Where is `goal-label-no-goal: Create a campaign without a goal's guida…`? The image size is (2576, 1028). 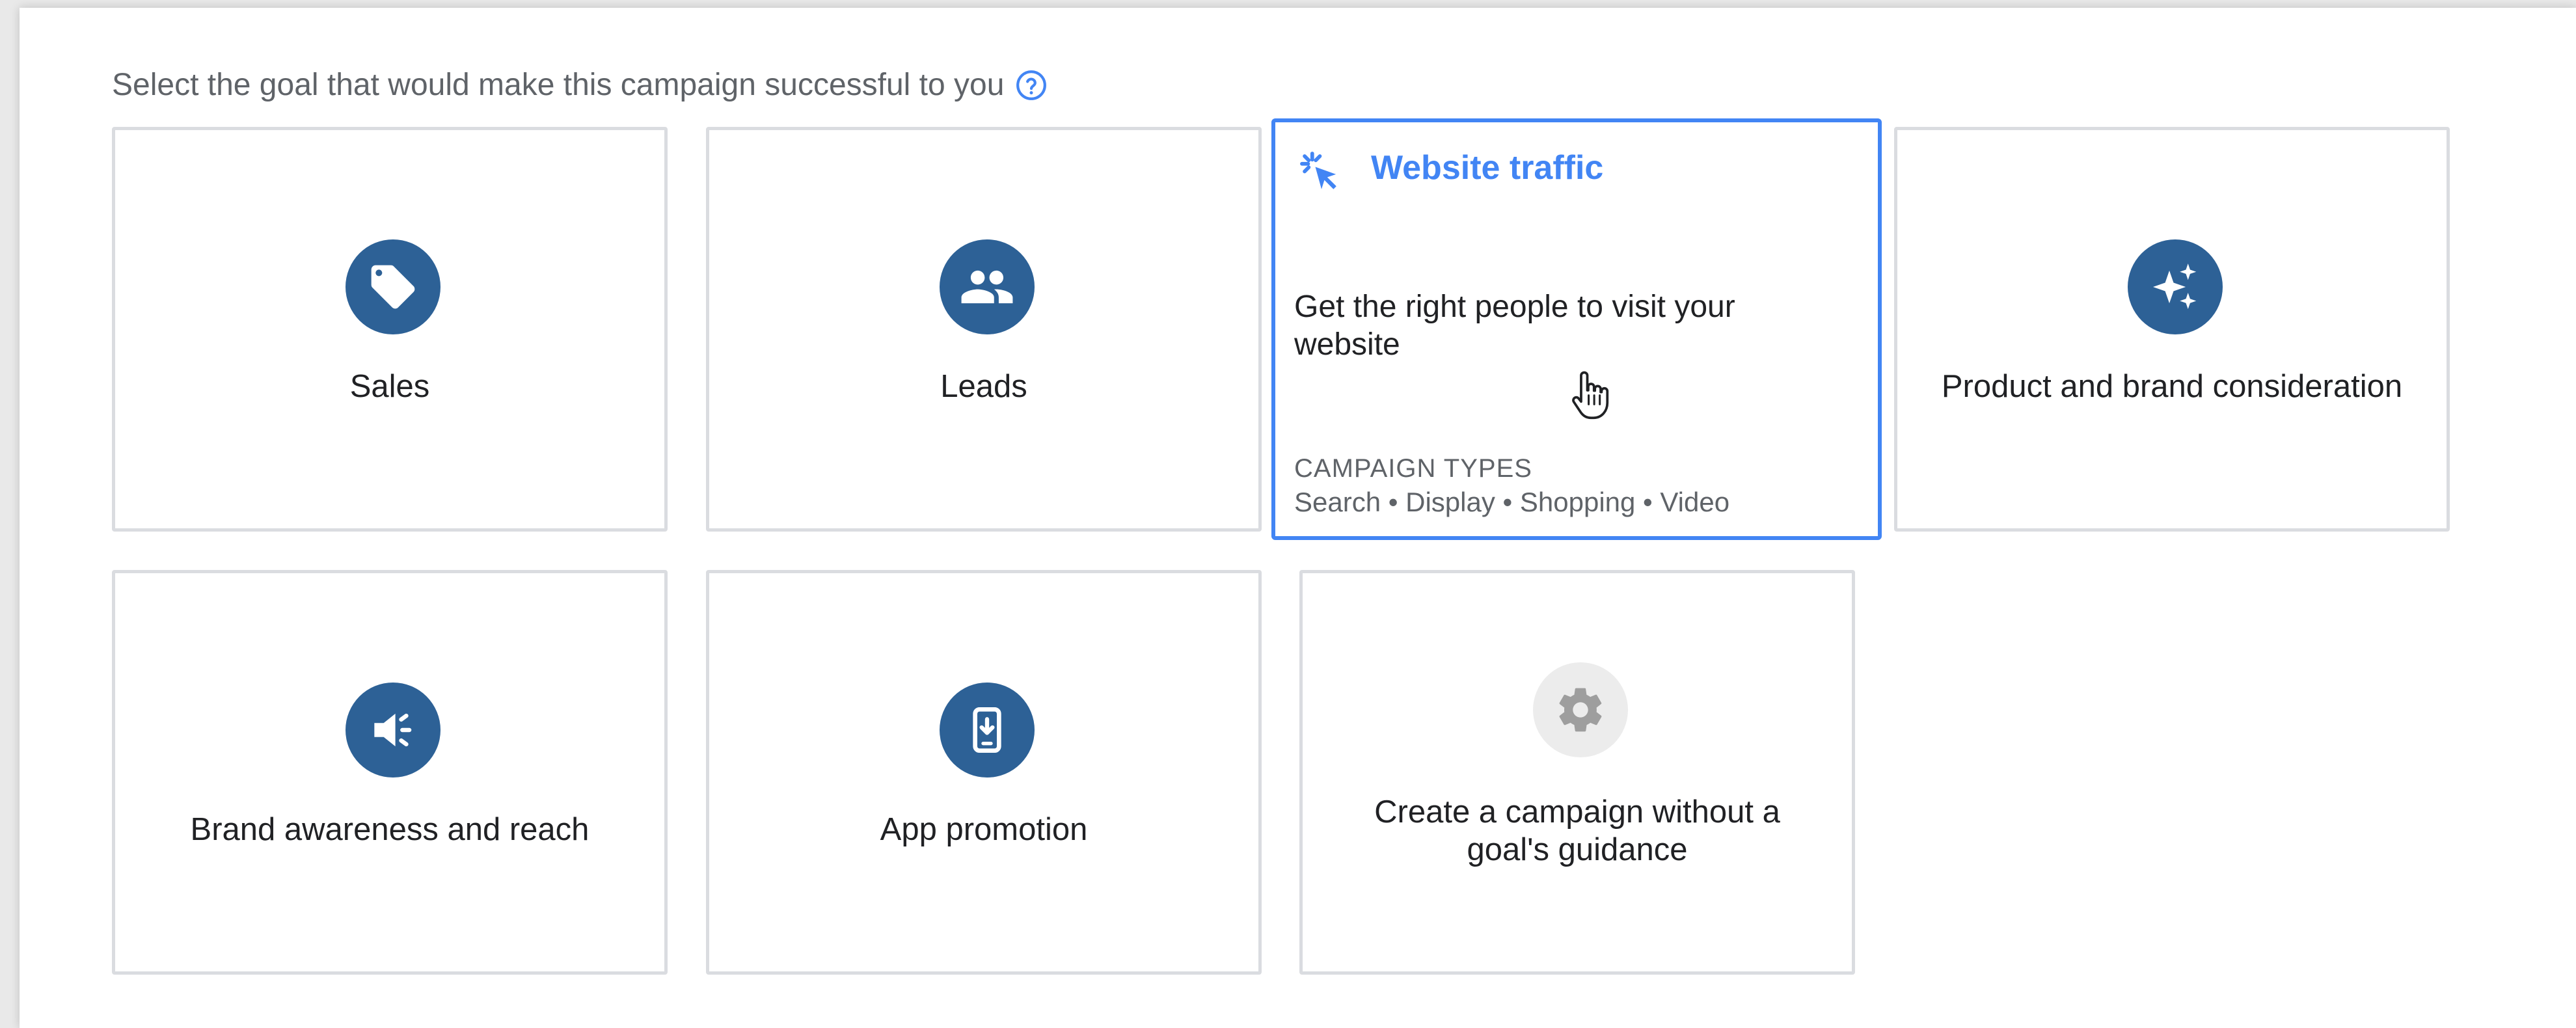 goal-label-no-goal: Create a campaign without a goal's guida… is located at coordinates (1577, 831).